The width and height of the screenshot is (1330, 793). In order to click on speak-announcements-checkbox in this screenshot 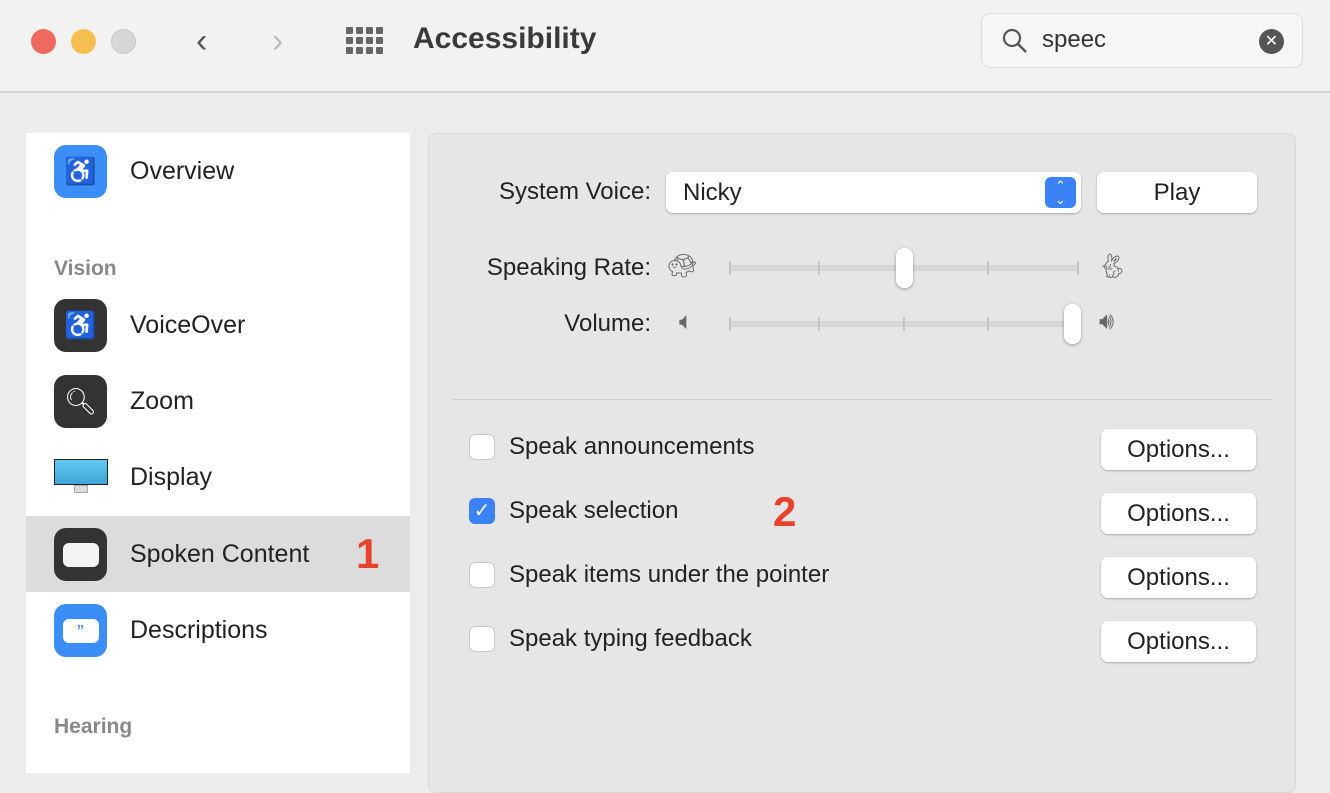, I will do `click(482, 447)`.